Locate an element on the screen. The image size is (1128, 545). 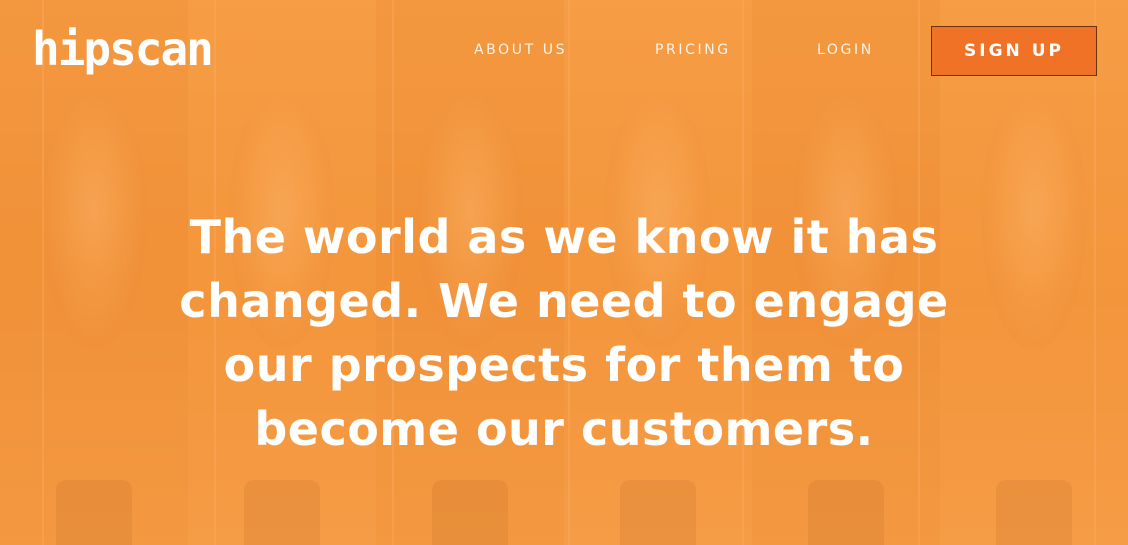
headline-line: become our customers. is located at coordinates (564, 429).